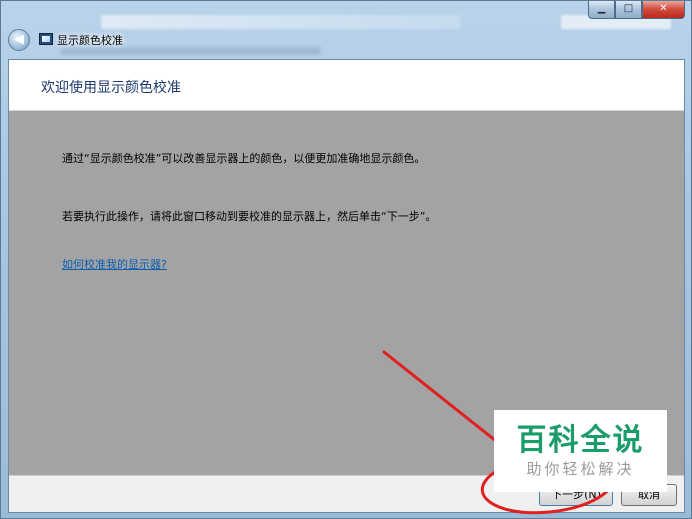 This screenshot has width=692, height=519. I want to click on intro-paragraph: 通过“显示颜色校准”可以改善显示器上的颜色，以便更加准确地显示颜色。, so click(244, 158).